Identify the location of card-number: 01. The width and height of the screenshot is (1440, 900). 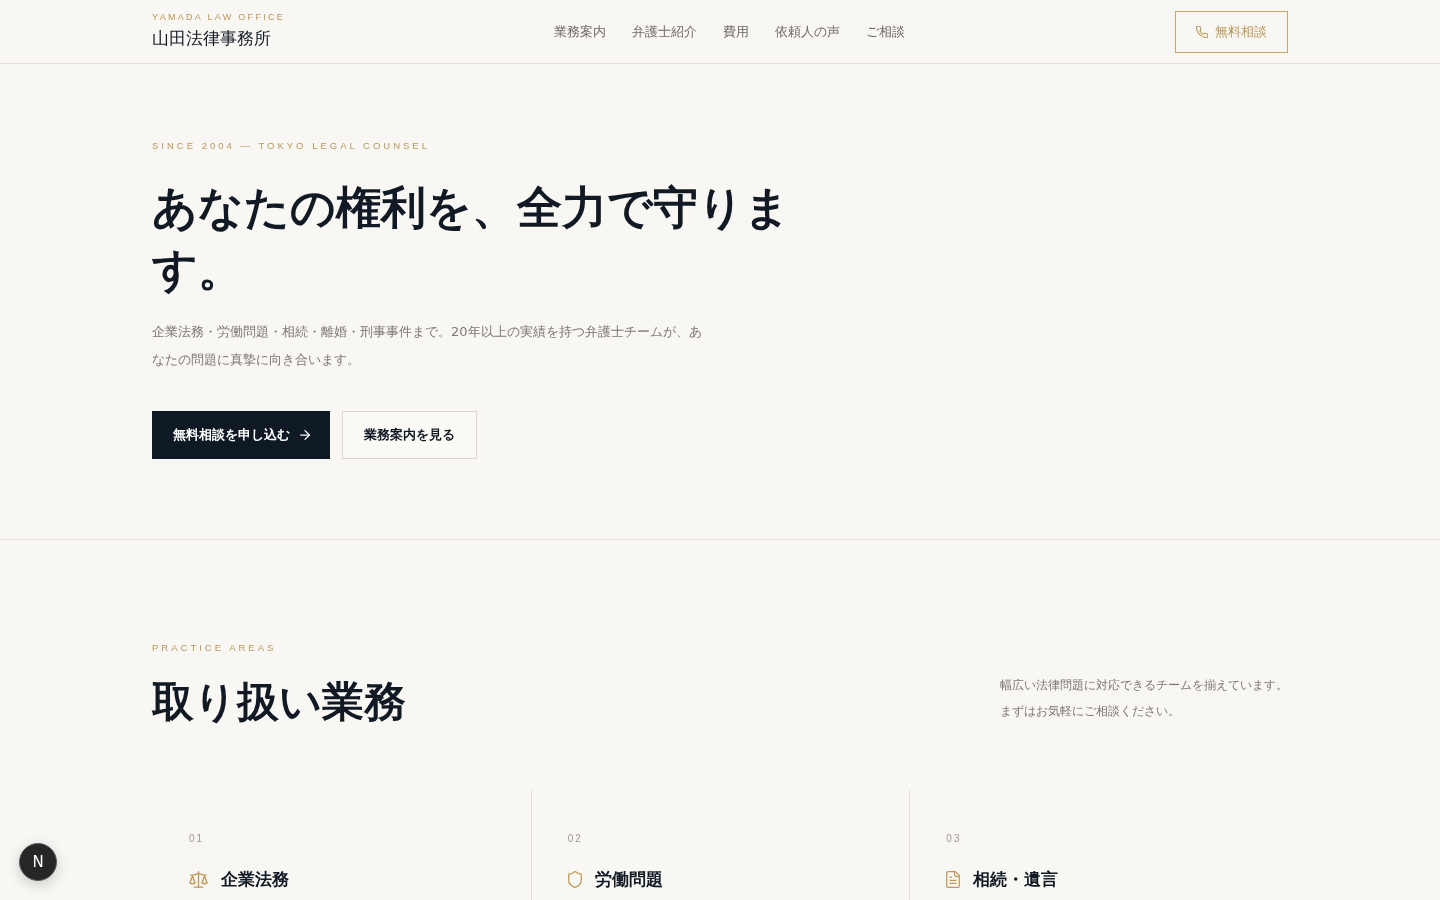
(197, 839).